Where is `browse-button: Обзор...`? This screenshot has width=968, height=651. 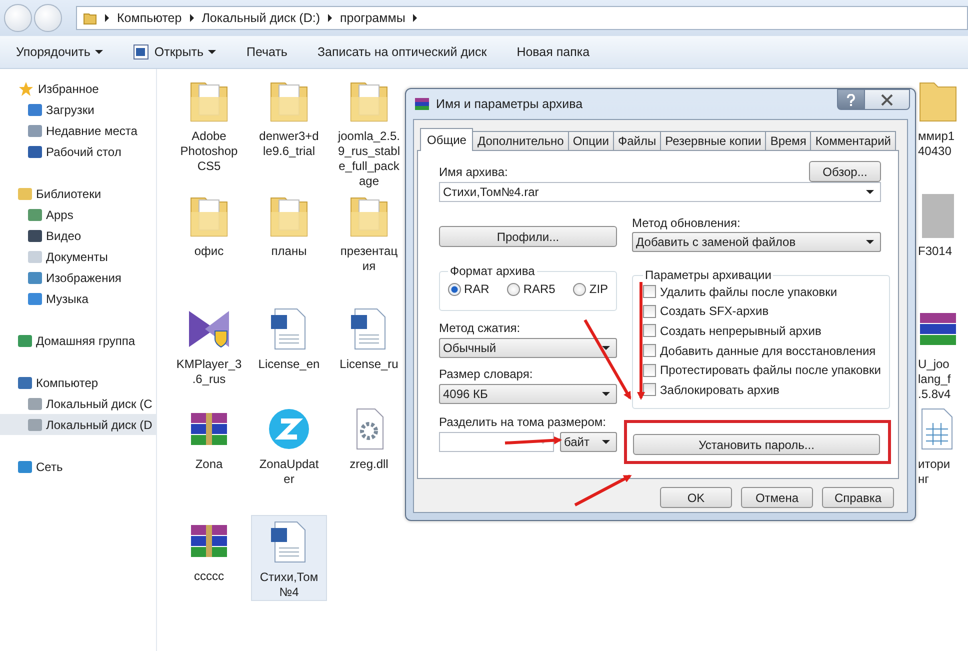 browse-button: Обзор... is located at coordinates (845, 171).